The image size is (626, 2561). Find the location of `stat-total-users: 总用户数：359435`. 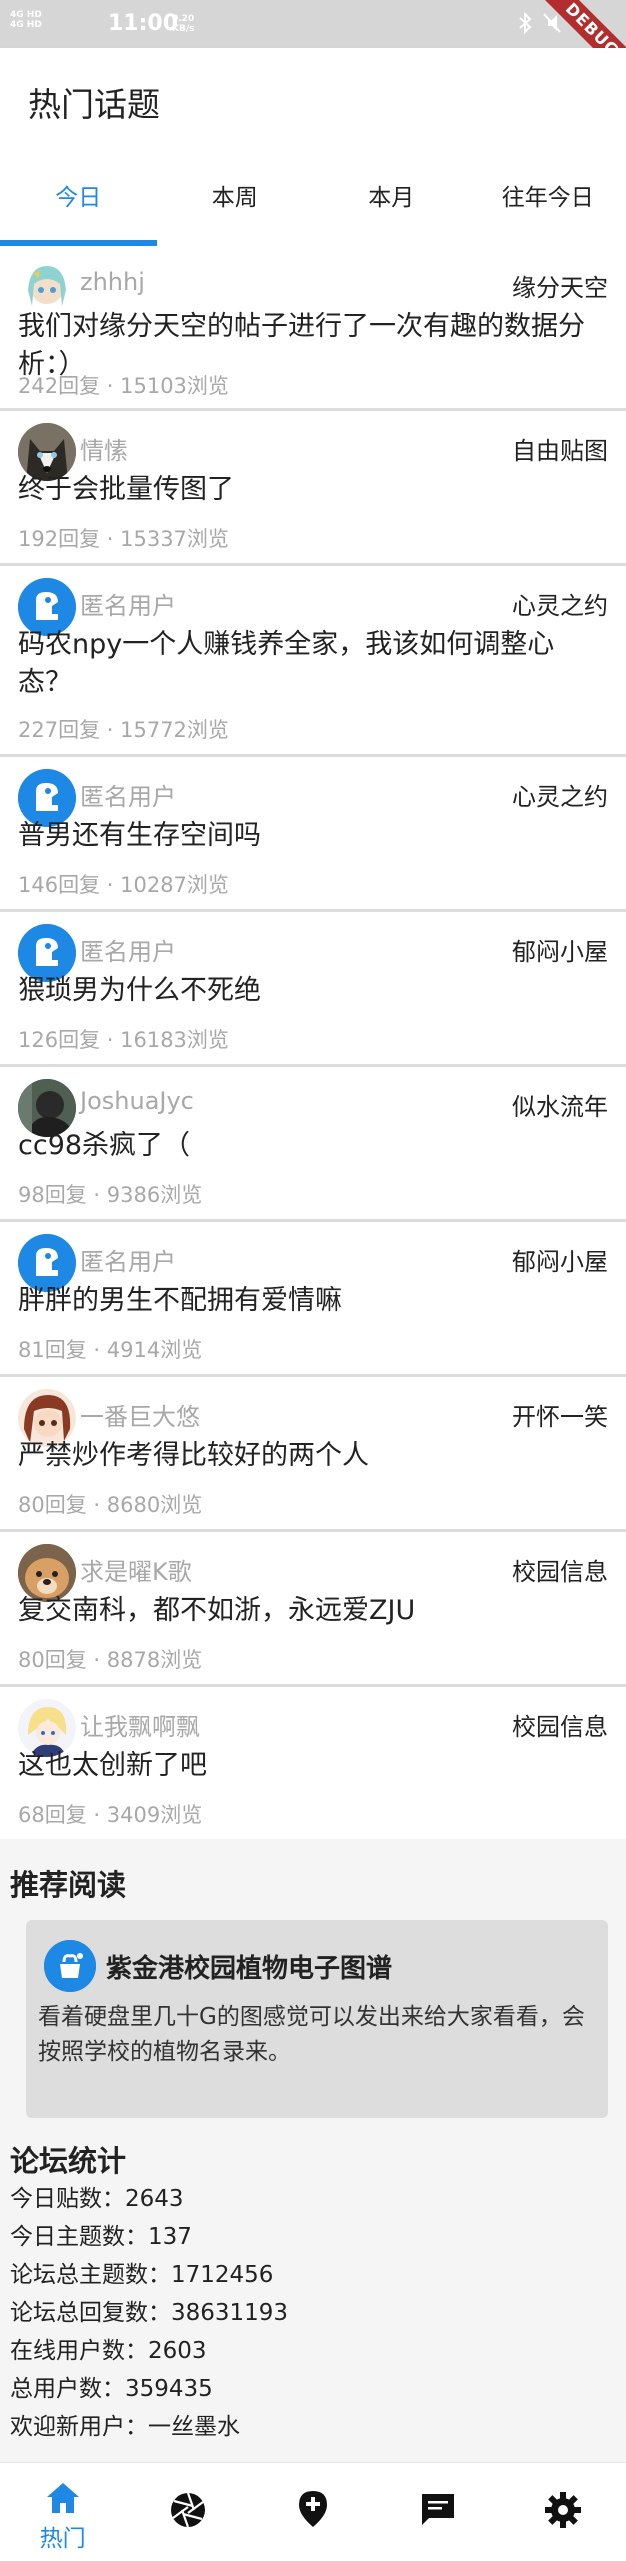

stat-total-users: 总用户数：359435 is located at coordinates (310, 2389).